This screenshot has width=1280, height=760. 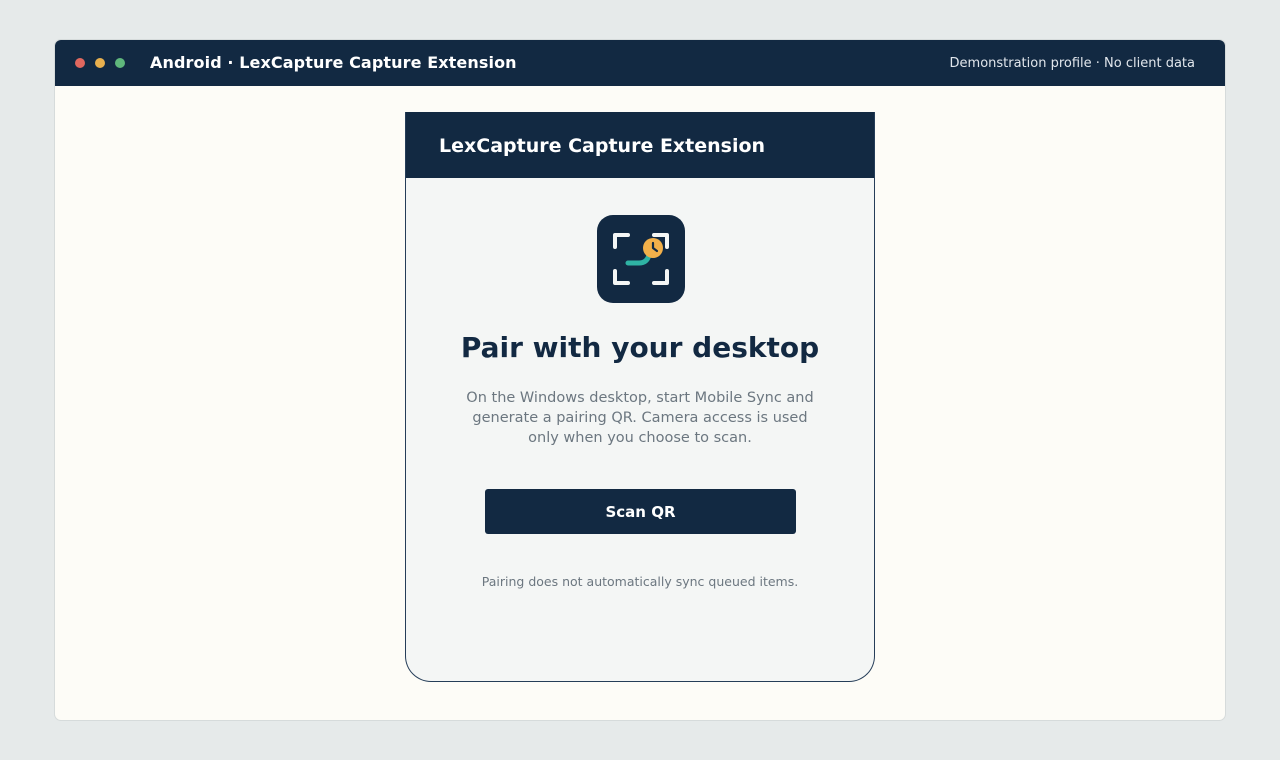 What do you see at coordinates (1072, 63) in the screenshot?
I see `profile-note: Demonstration profile · No client data` at bounding box center [1072, 63].